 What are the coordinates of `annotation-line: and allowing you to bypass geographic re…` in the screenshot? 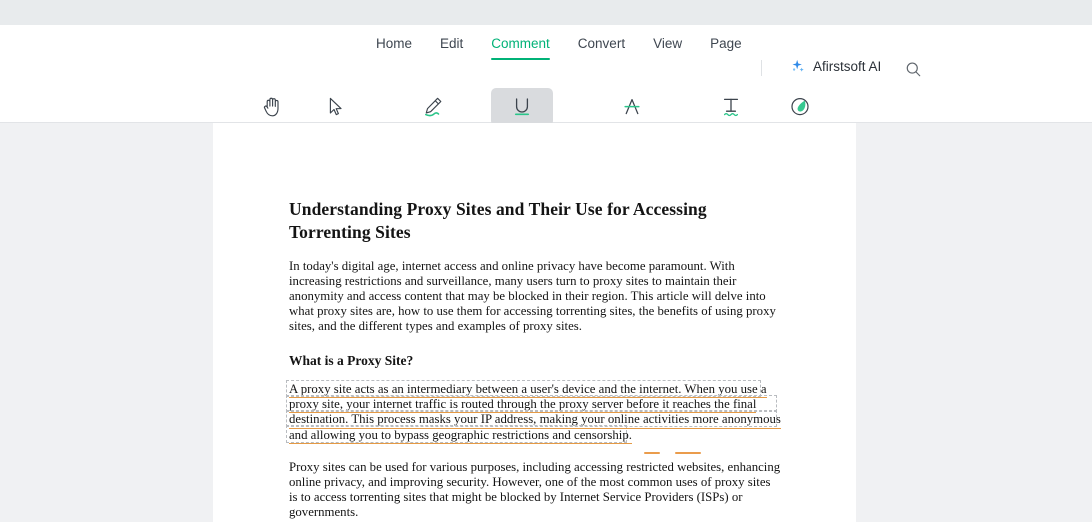 It's located at (533, 434).